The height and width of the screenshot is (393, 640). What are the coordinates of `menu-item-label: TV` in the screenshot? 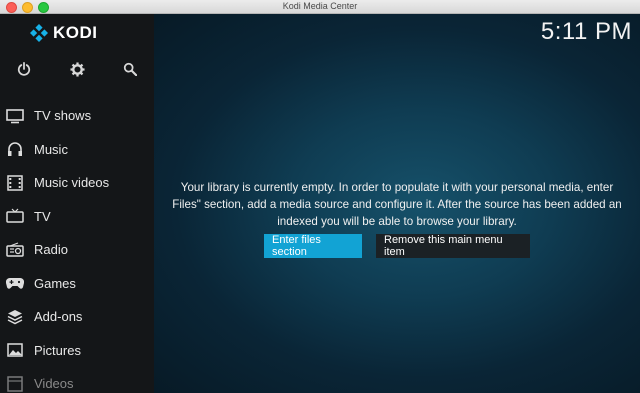 It's located at (42, 216).